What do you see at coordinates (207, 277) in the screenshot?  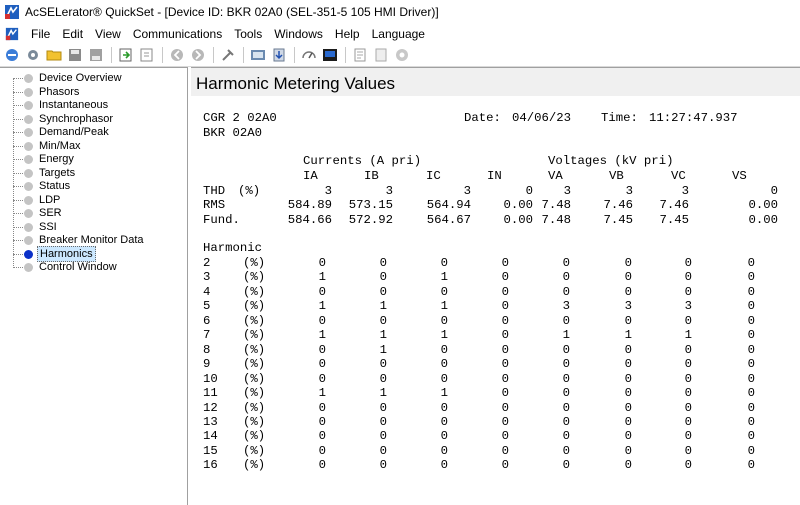 I see `harmonic-order: 3` at bounding box center [207, 277].